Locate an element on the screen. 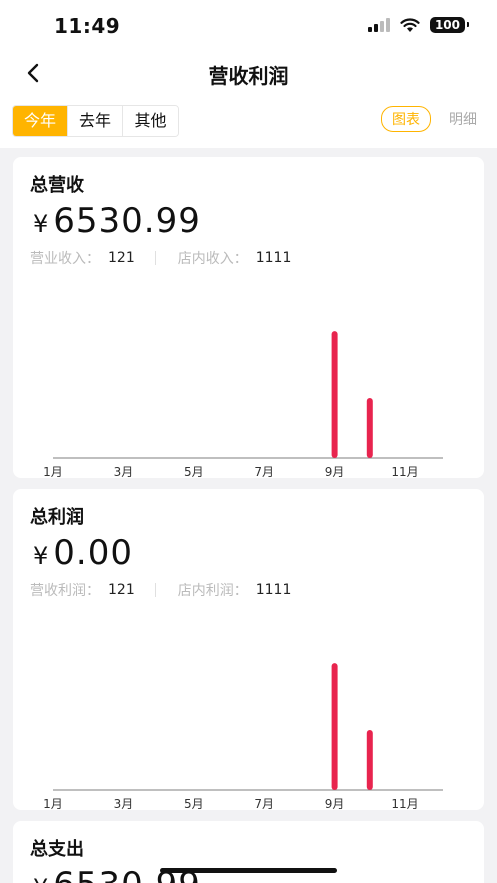 This screenshot has height=883, width=497. battery-icon: 100 is located at coordinates (449, 25).